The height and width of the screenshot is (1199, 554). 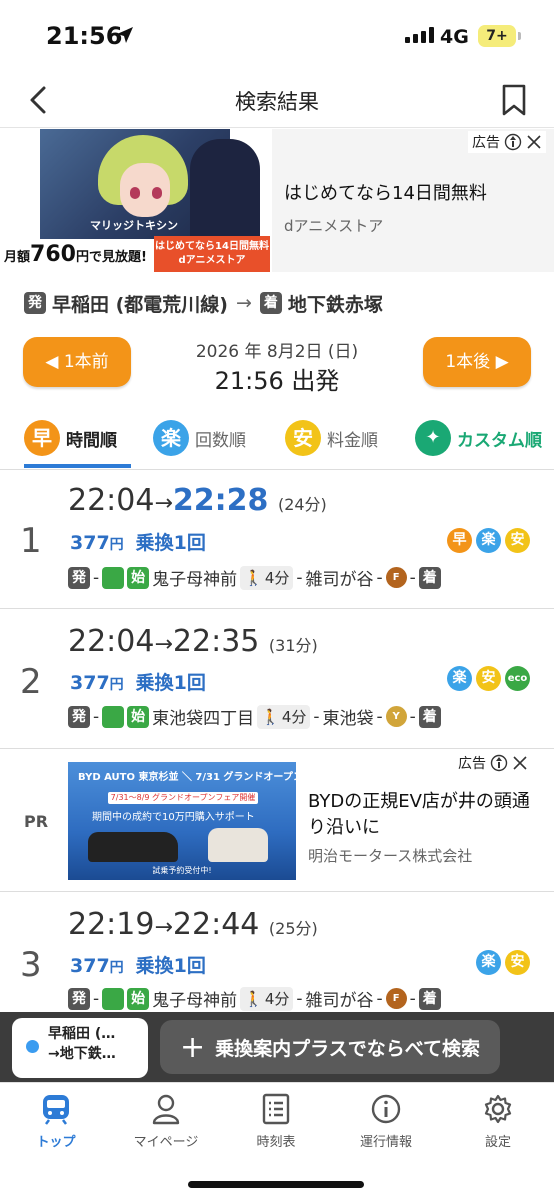 I want to click on tab-mypage: マイページ, so click(x=166, y=1121).